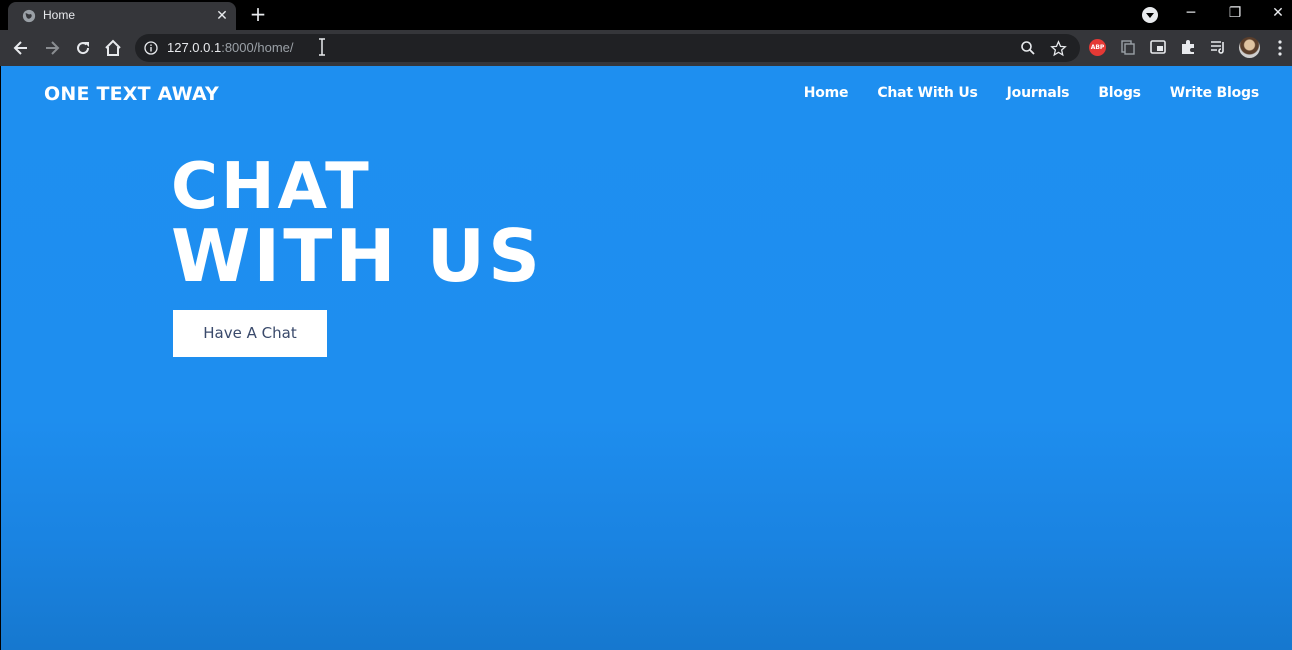 Image resolution: width=1292 pixels, height=650 pixels. What do you see at coordinates (1150, 15) in the screenshot?
I see `tab-search-icon` at bounding box center [1150, 15].